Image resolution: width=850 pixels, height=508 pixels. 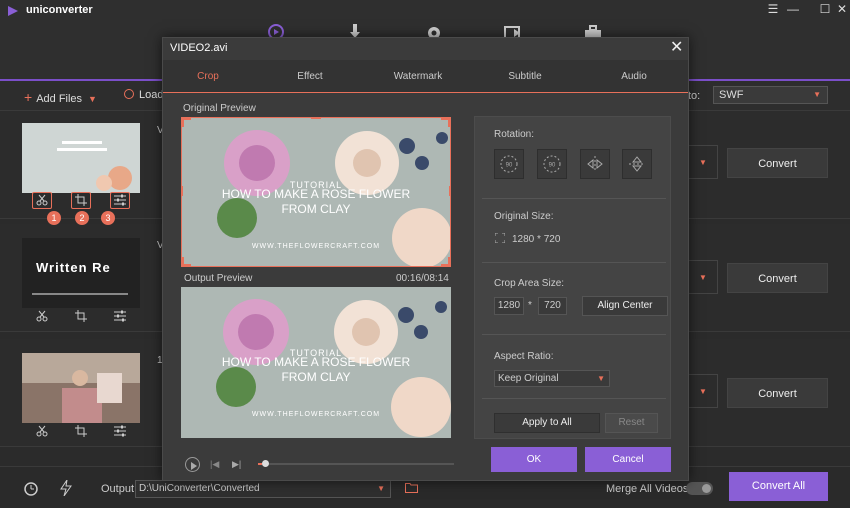 I want to click on lightning-icon, so click(x=66, y=488).